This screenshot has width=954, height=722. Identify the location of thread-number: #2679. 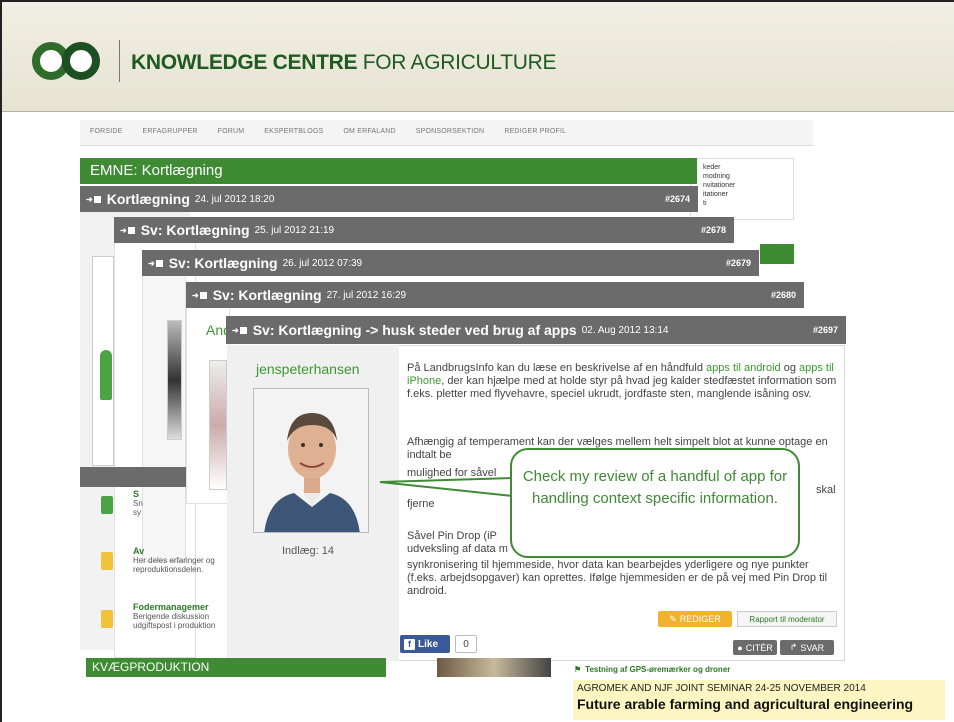
(738, 263).